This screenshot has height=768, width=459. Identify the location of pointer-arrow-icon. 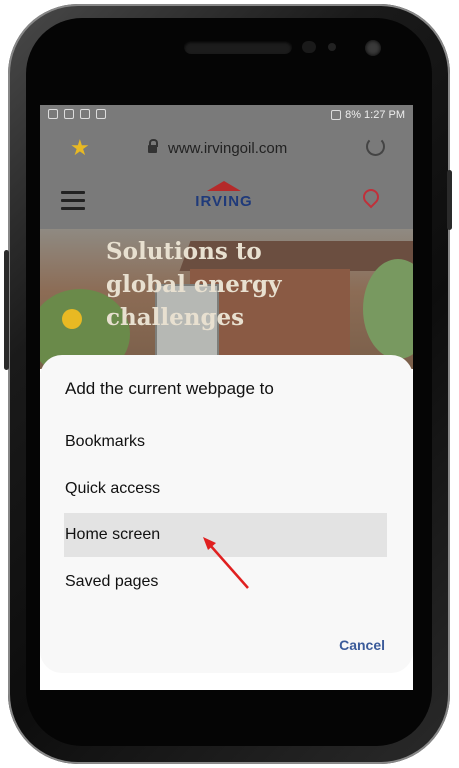
(226, 563).